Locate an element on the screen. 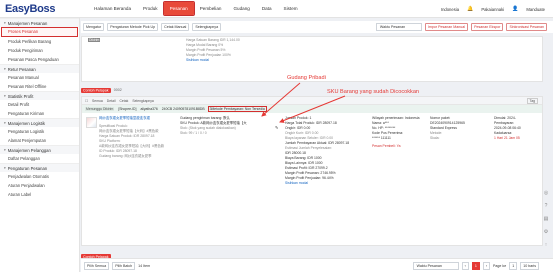 The image size is (553, 272). product-image is located at coordinates (91, 122).